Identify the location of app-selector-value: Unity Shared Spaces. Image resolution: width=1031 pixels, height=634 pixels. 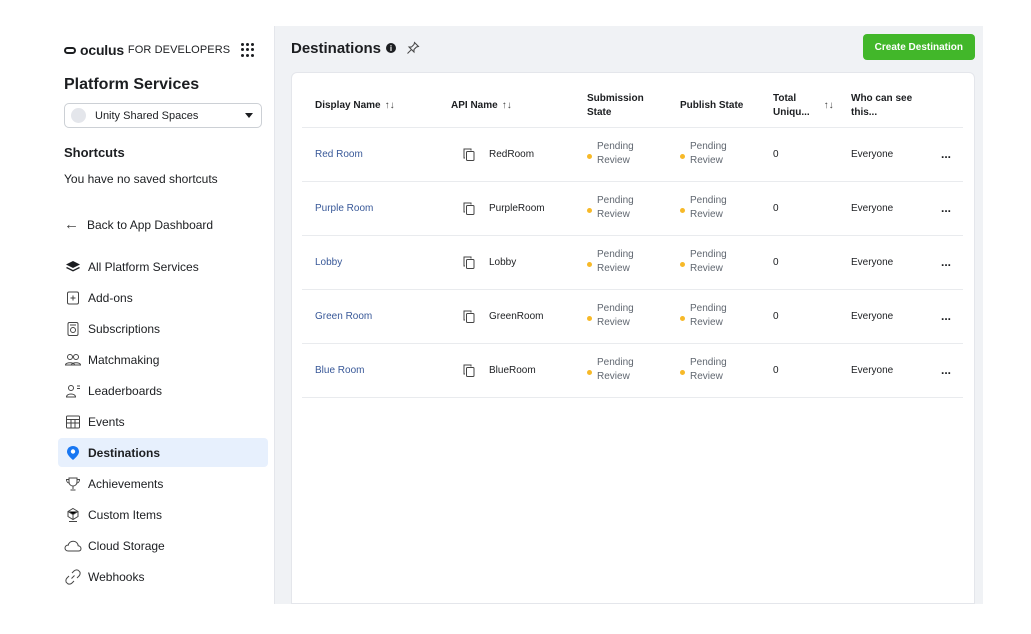
(147, 115).